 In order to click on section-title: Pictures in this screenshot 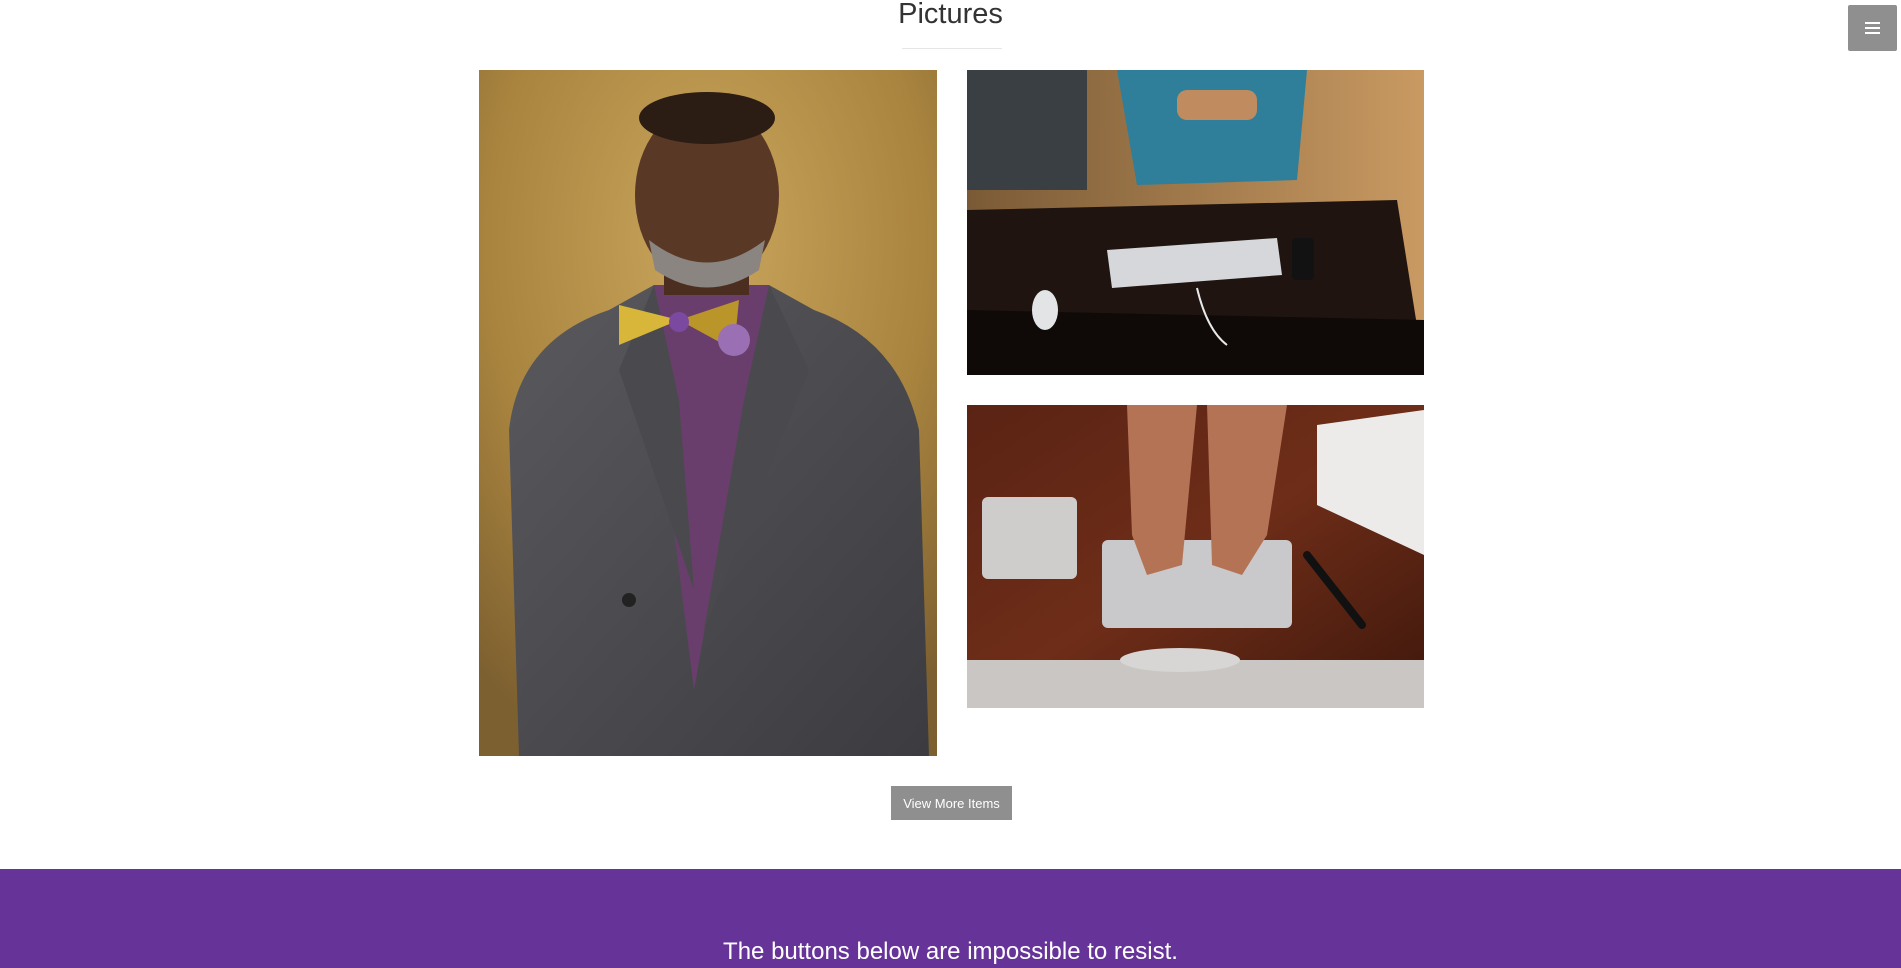, I will do `click(950, 15)`.